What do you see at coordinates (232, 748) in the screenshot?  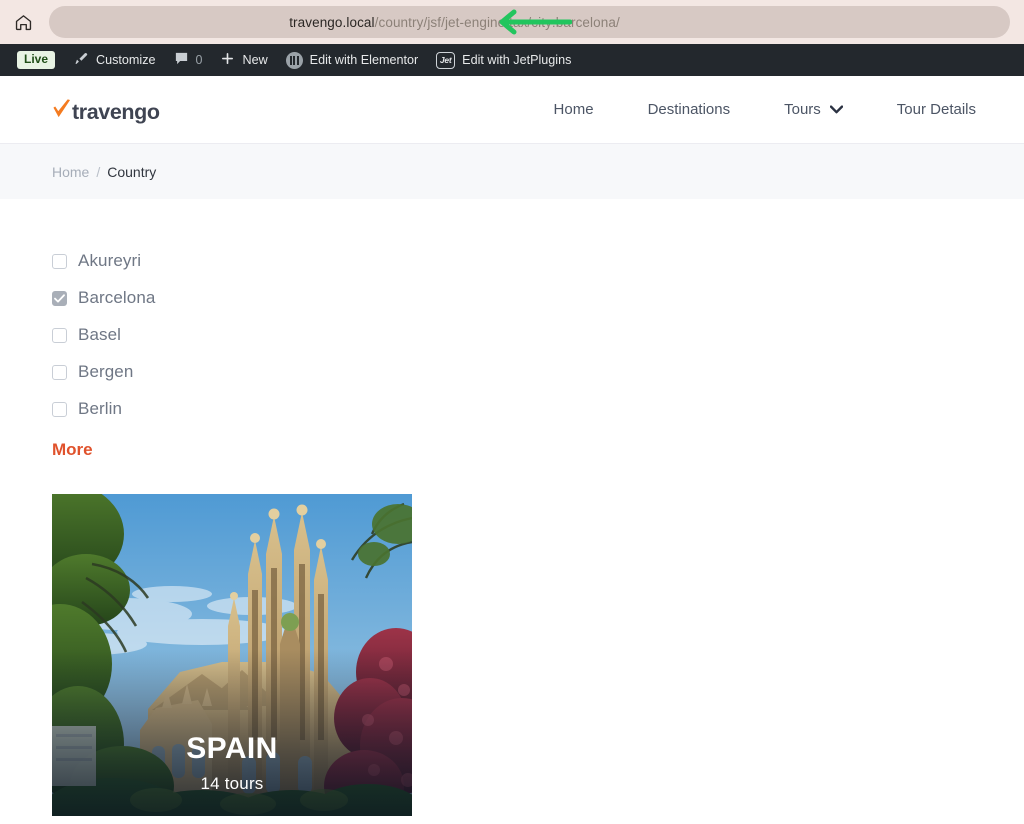 I see `card-country-title: SPAIN` at bounding box center [232, 748].